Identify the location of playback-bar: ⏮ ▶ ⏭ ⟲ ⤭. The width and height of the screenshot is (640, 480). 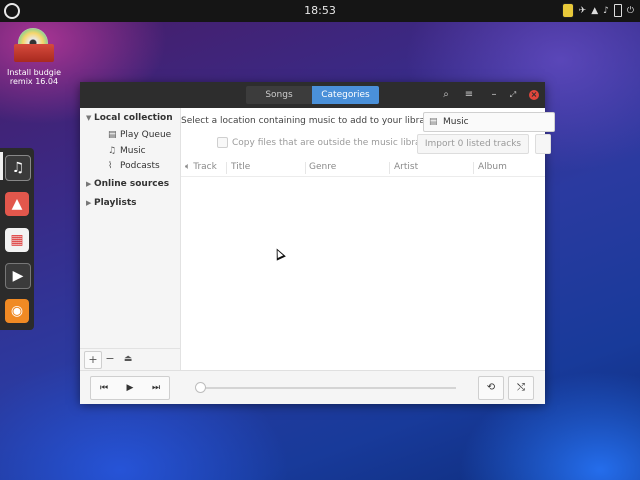
(312, 387).